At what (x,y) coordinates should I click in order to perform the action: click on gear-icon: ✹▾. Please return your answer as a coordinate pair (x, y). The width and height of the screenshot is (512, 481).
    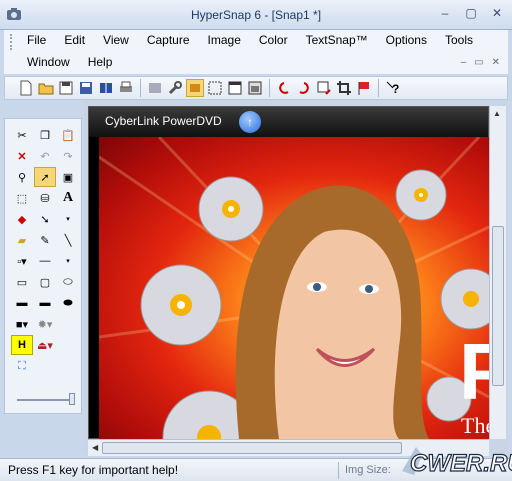
    Looking at the image, I should click on (45, 324).